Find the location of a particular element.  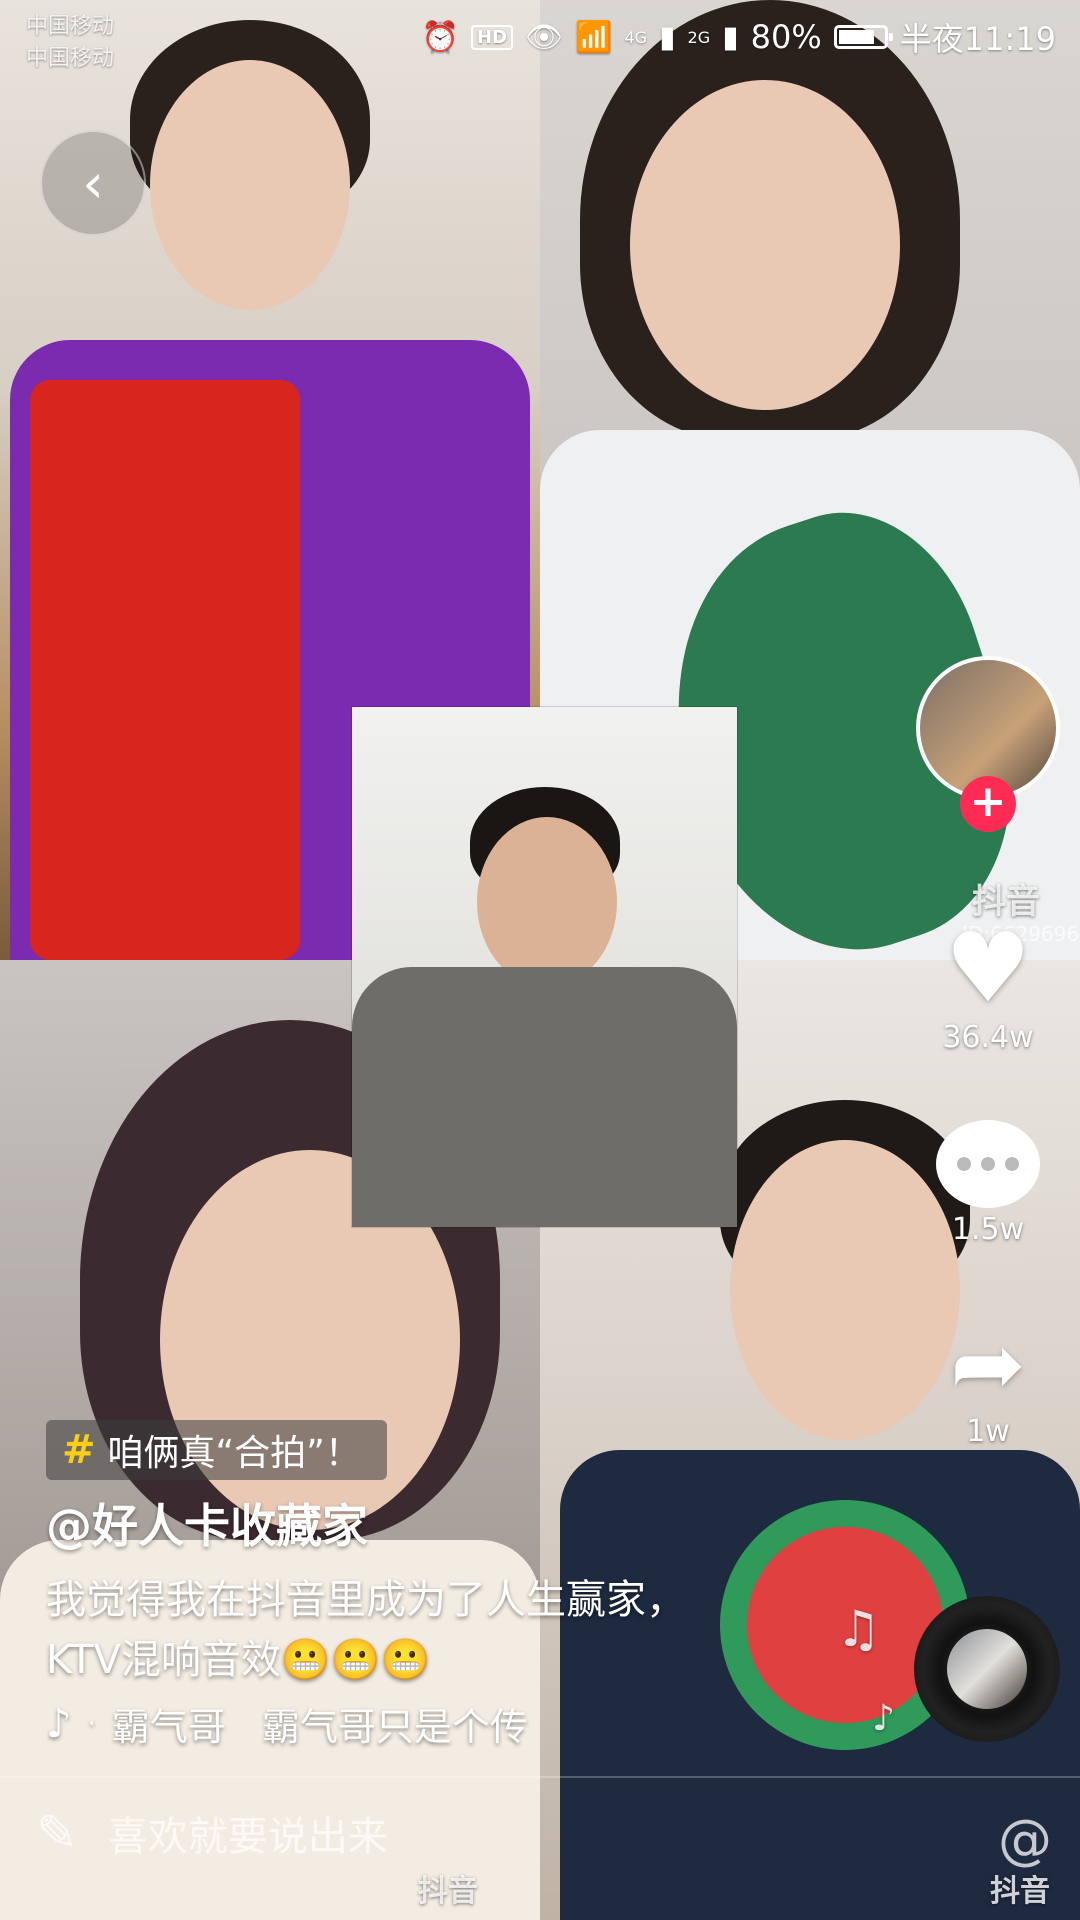

like-count: 36.4w is located at coordinates (988, 1037).